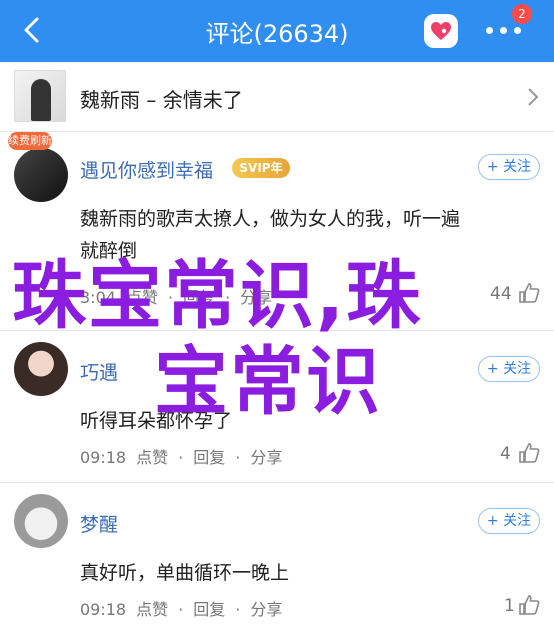  What do you see at coordinates (99, 371) in the screenshot?
I see `username: 巧遇` at bounding box center [99, 371].